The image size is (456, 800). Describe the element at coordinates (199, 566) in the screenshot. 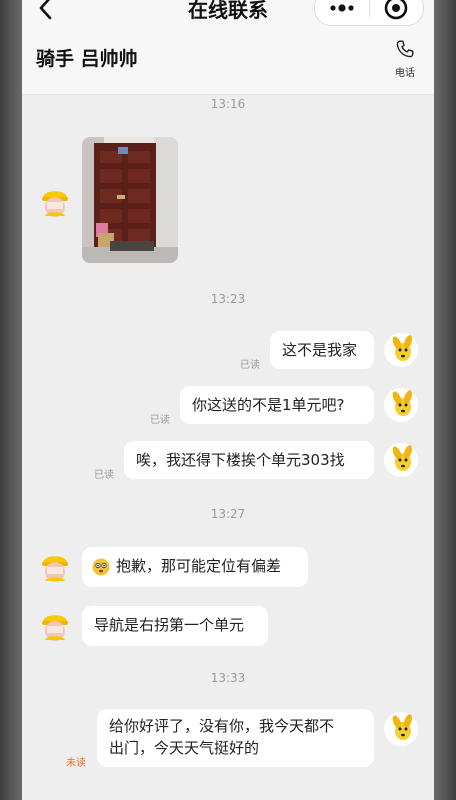

I see `message-text: 抱歉，那可能定位有偏差` at that location.